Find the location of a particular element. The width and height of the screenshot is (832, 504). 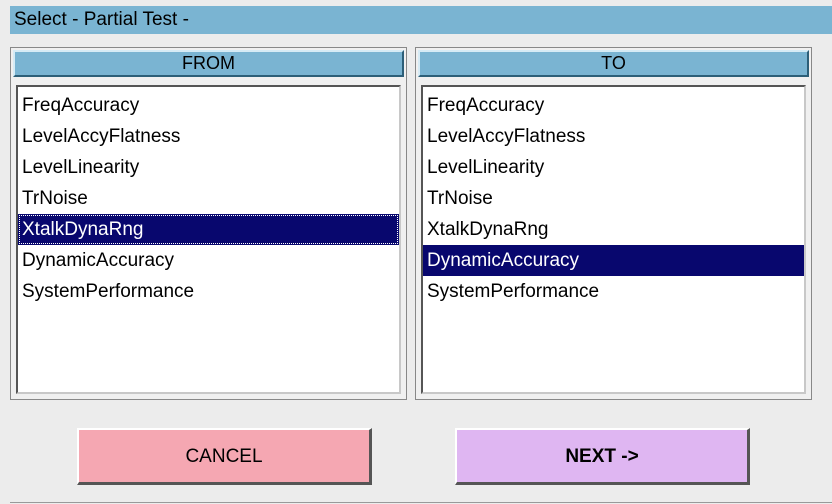

to-item-dynamicaccuracy: DynamicAccuracy is located at coordinates (613, 260).